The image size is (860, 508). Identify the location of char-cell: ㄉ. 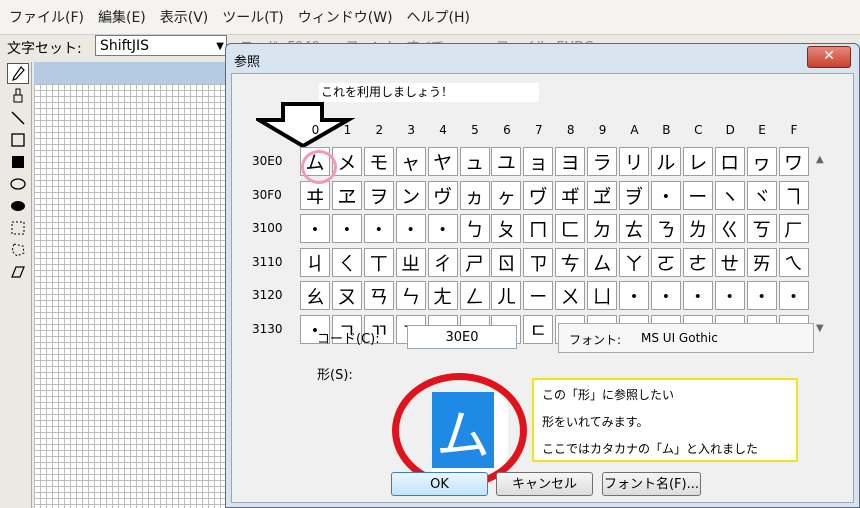
(602, 228).